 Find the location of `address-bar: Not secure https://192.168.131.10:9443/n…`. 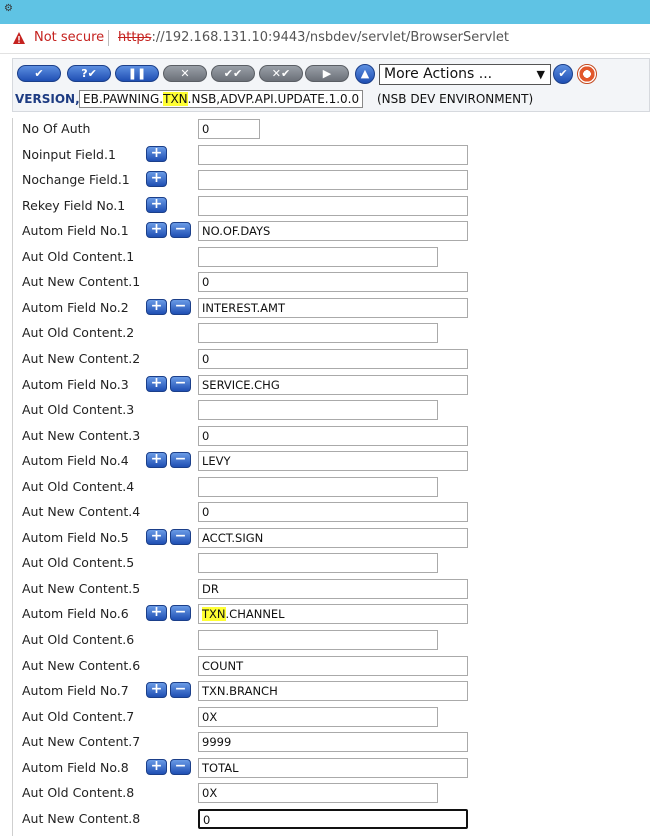

address-bar: Not secure https://192.168.131.10:9443/n… is located at coordinates (325, 39).